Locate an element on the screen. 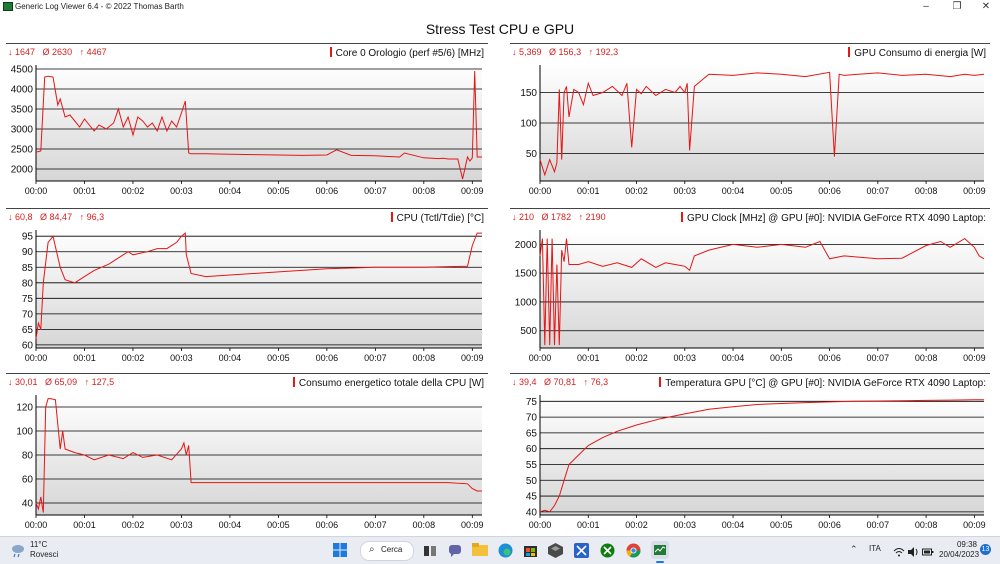  panel-title: GPU Consumo di energia [W] is located at coordinates (917, 53).